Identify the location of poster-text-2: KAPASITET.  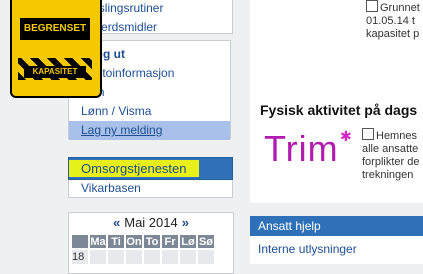
(55, 72).